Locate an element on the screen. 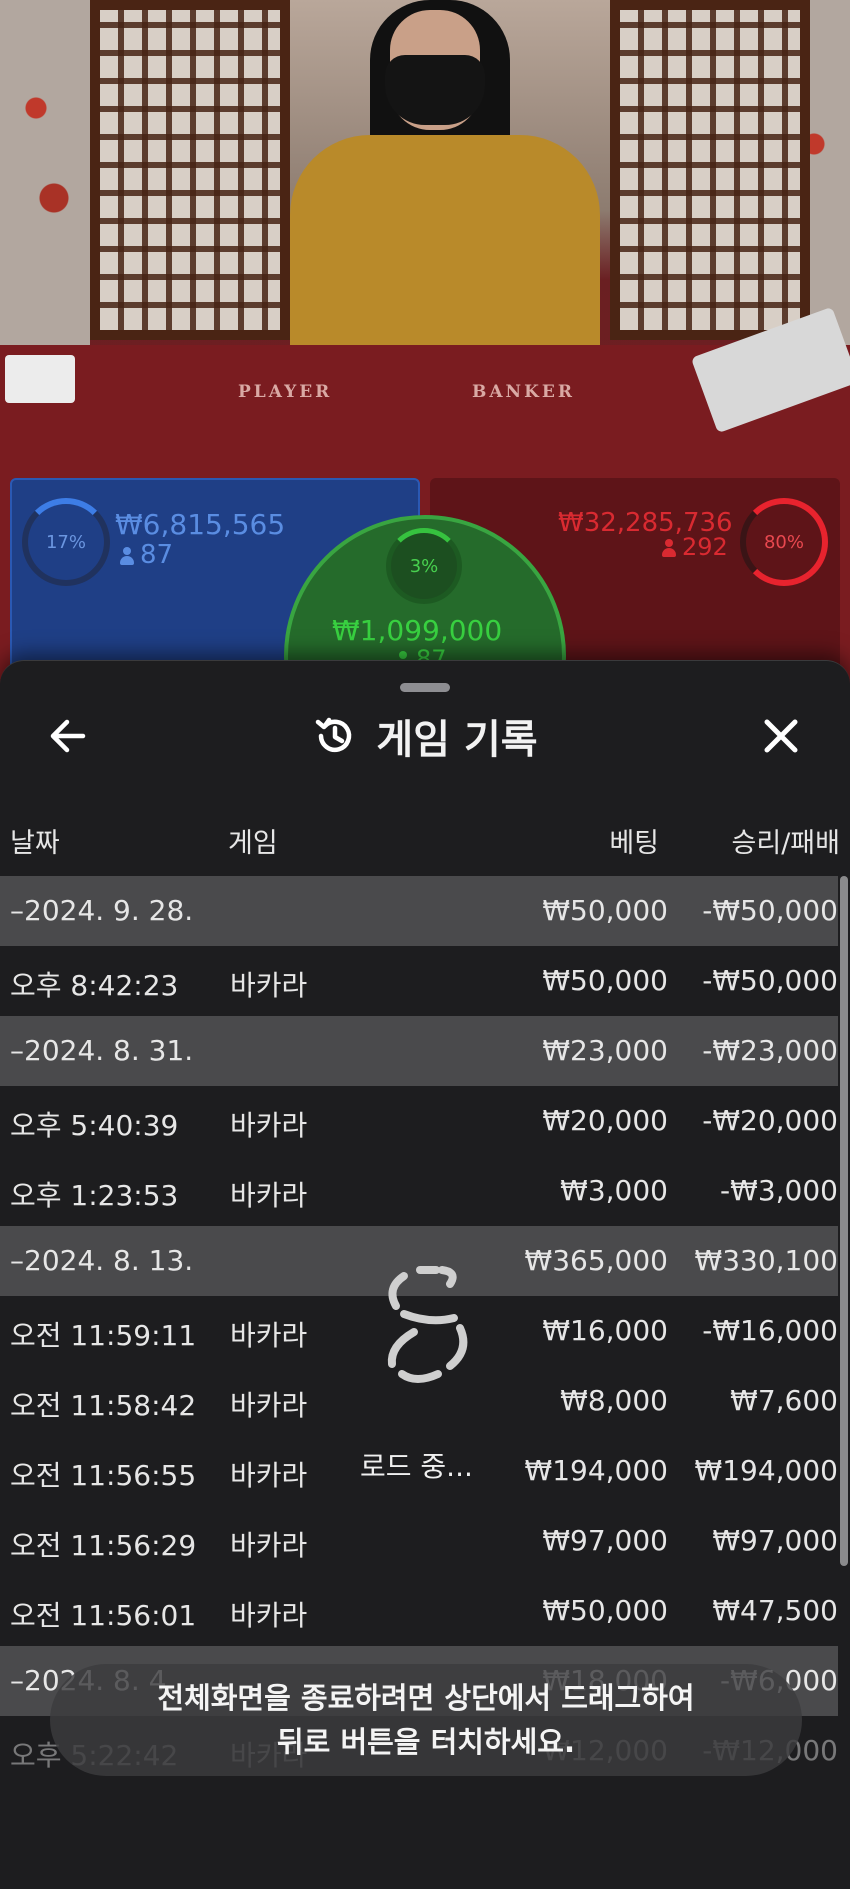 The height and width of the screenshot is (1889, 850). fullscreen-exit-toast: 전체화면을 종료하려면 상단에서 드래그하여 뒤로 버튼을 터치하세요. is located at coordinates (426, 1720).